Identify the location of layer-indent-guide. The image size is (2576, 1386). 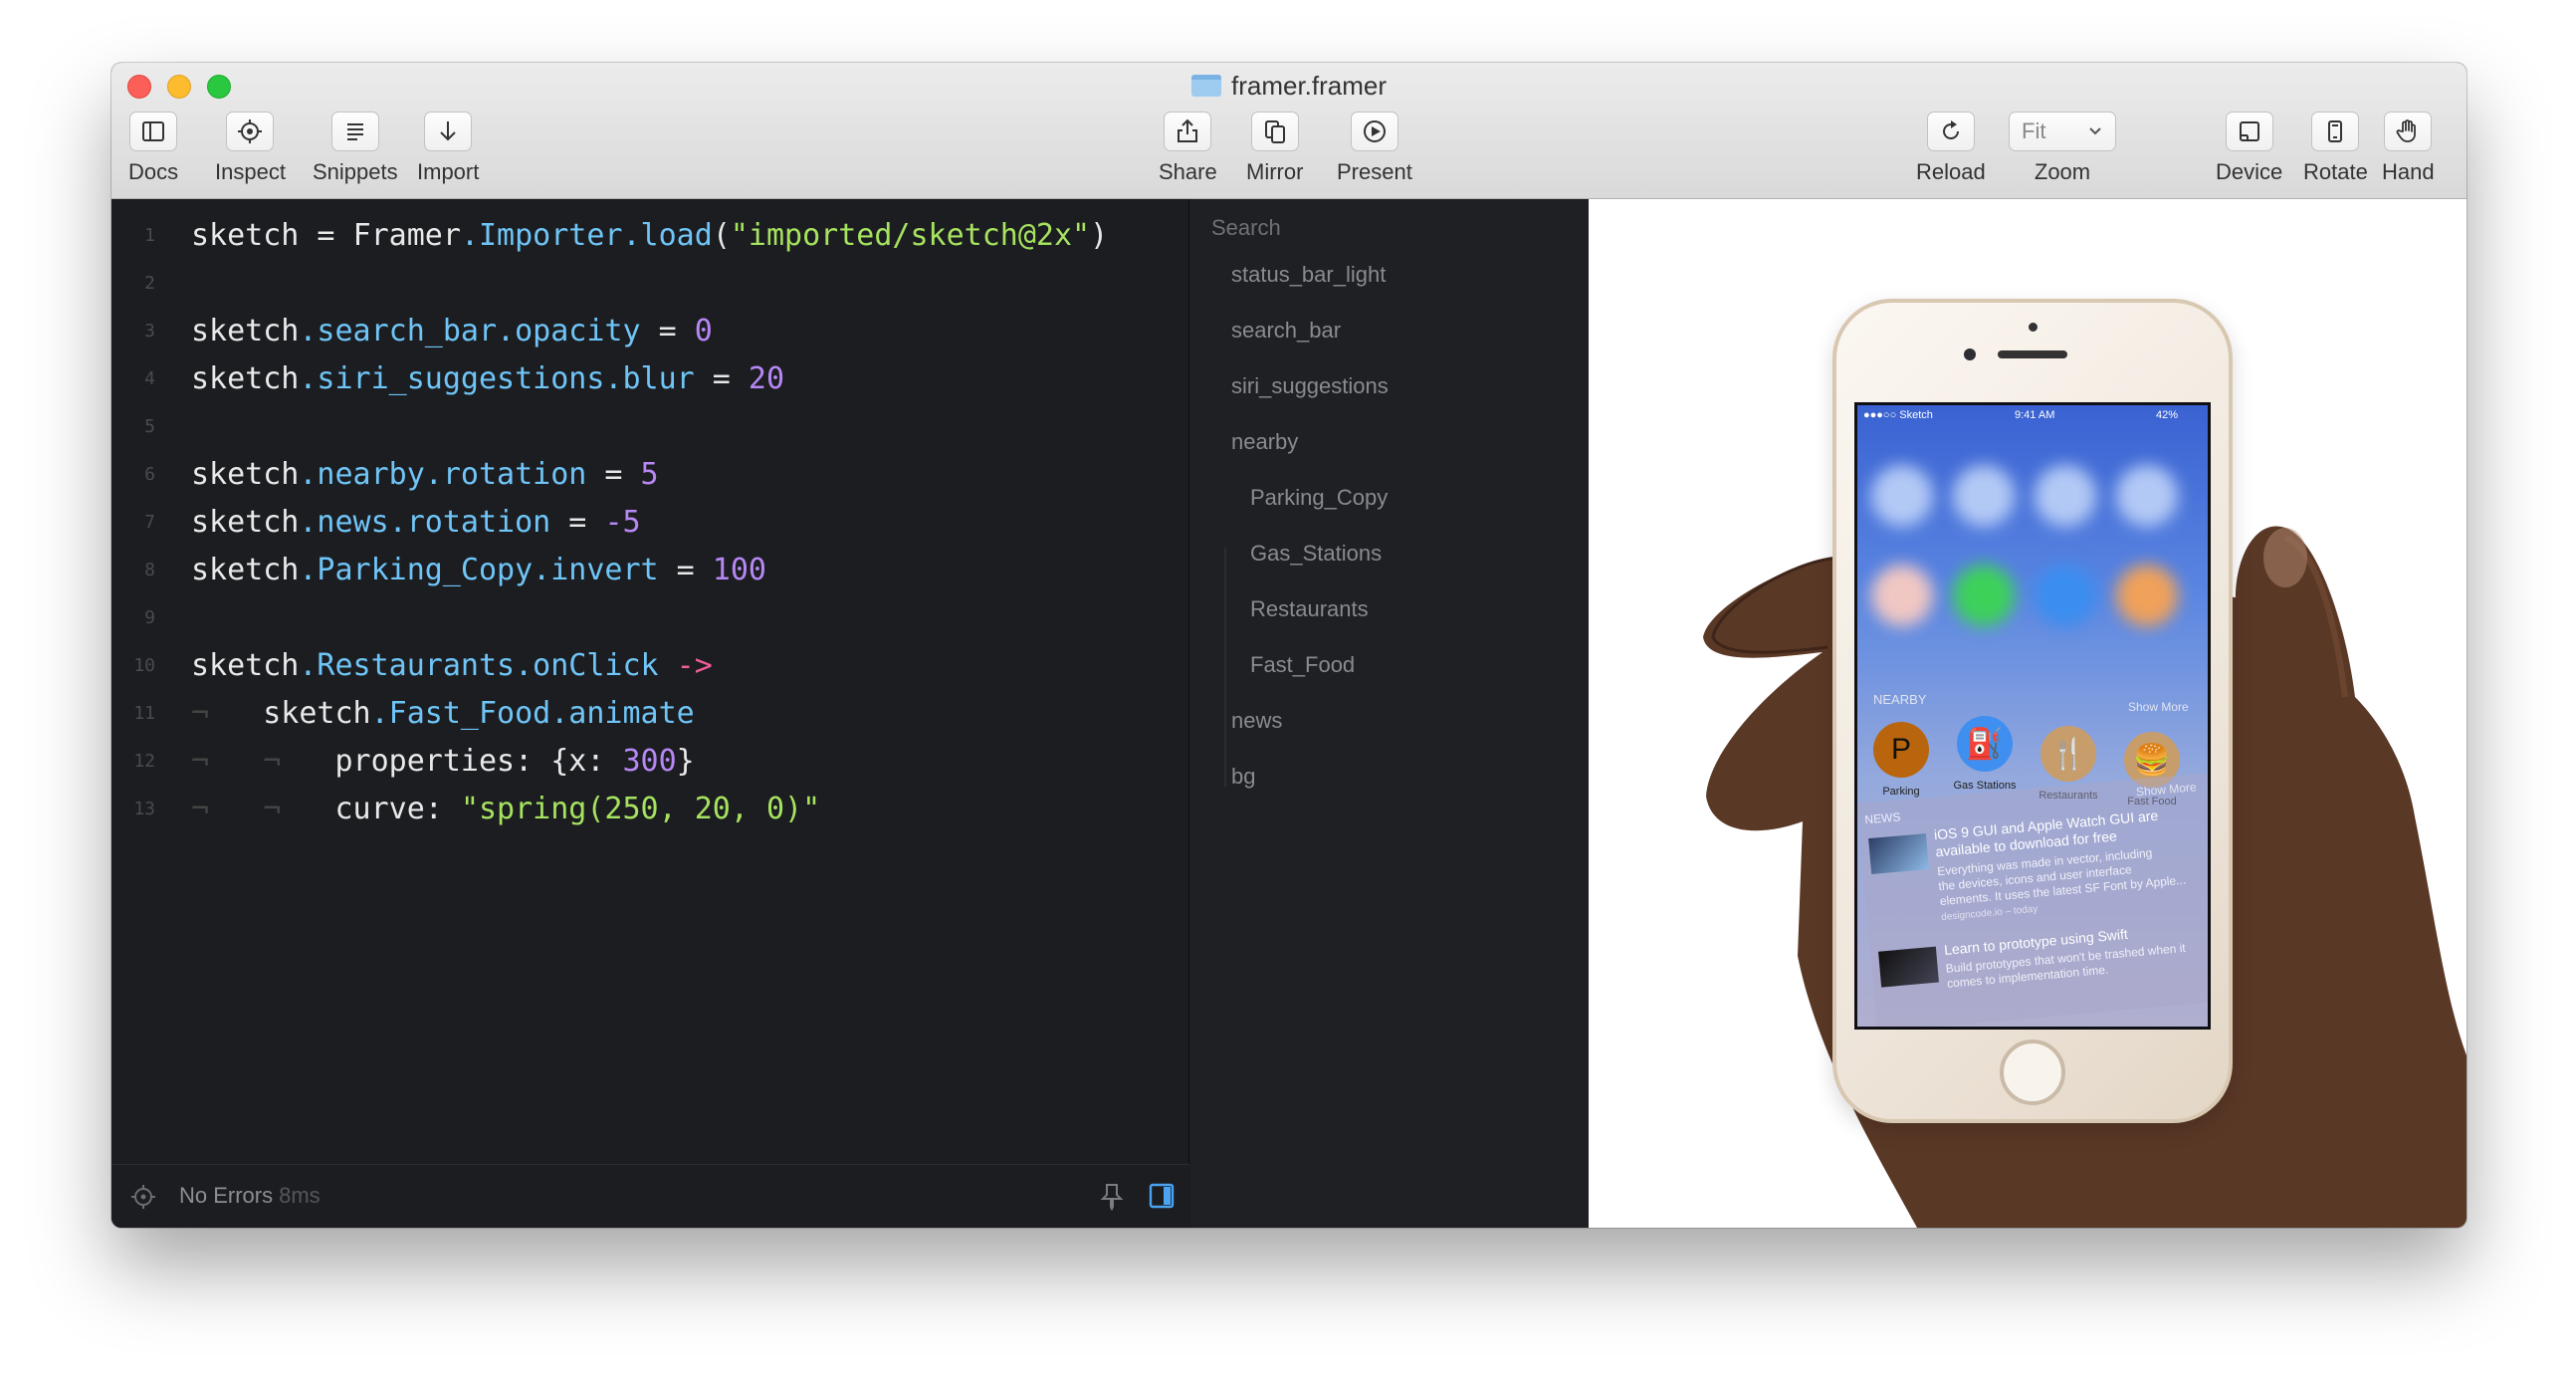
(1225, 667).